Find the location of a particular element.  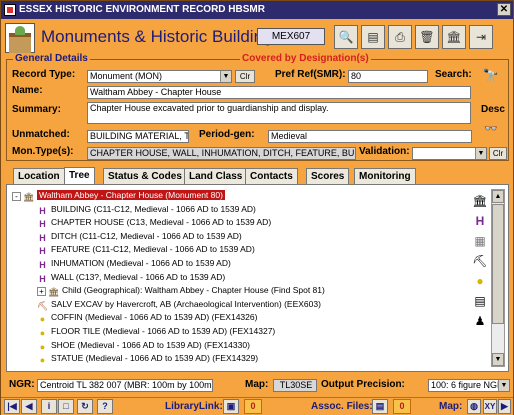

binoculars-icon: 🔭 is located at coordinates (491, 76).